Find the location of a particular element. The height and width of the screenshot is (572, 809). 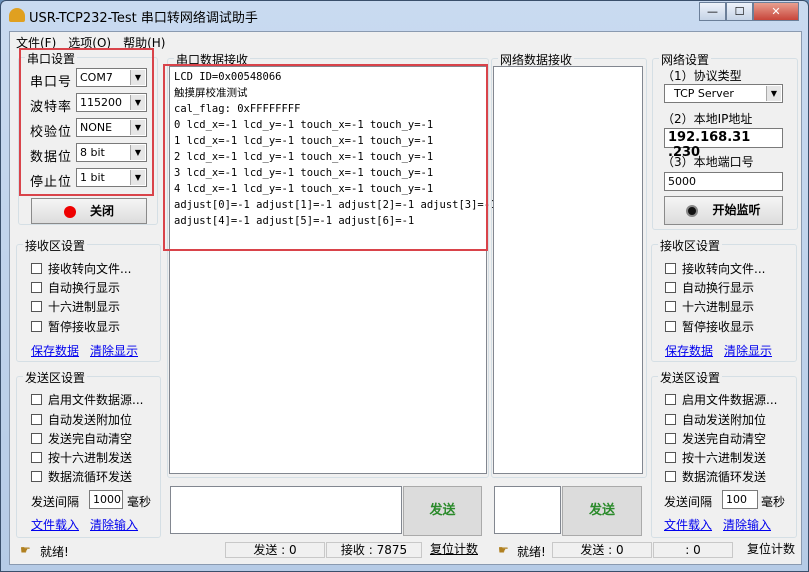

receive-settings-label: 接收区设置 is located at coordinates (55, 245).